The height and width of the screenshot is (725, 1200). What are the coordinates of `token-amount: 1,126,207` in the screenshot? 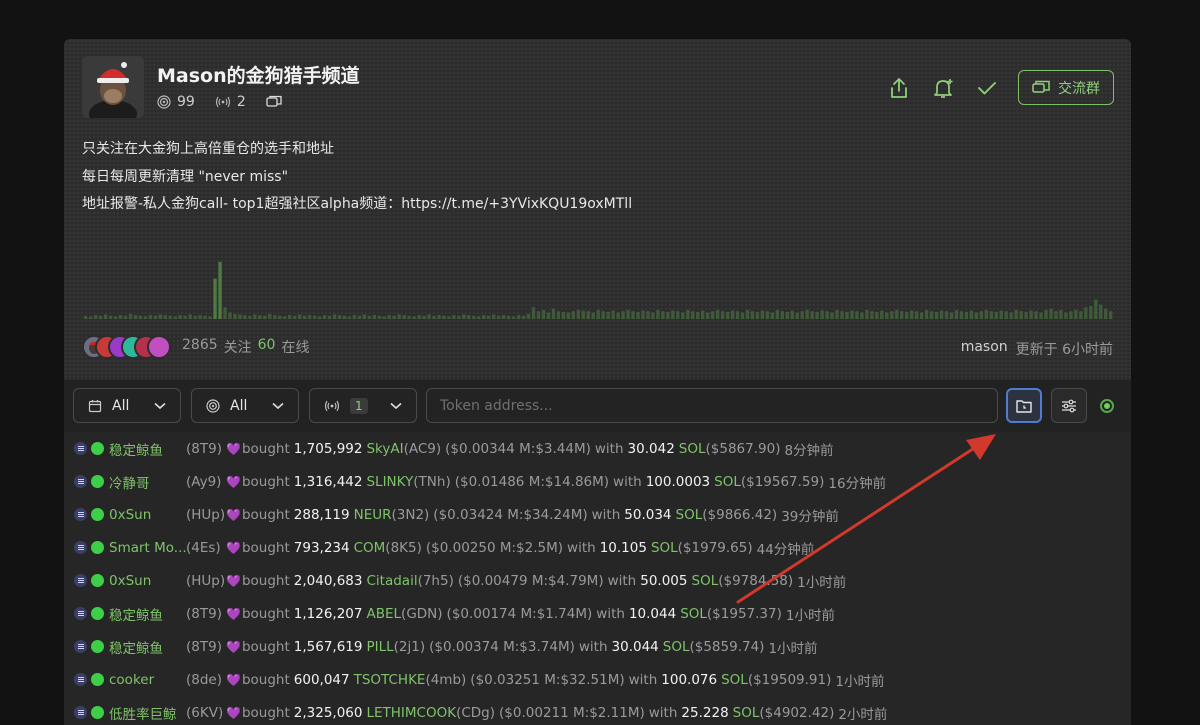 It's located at (328, 613).